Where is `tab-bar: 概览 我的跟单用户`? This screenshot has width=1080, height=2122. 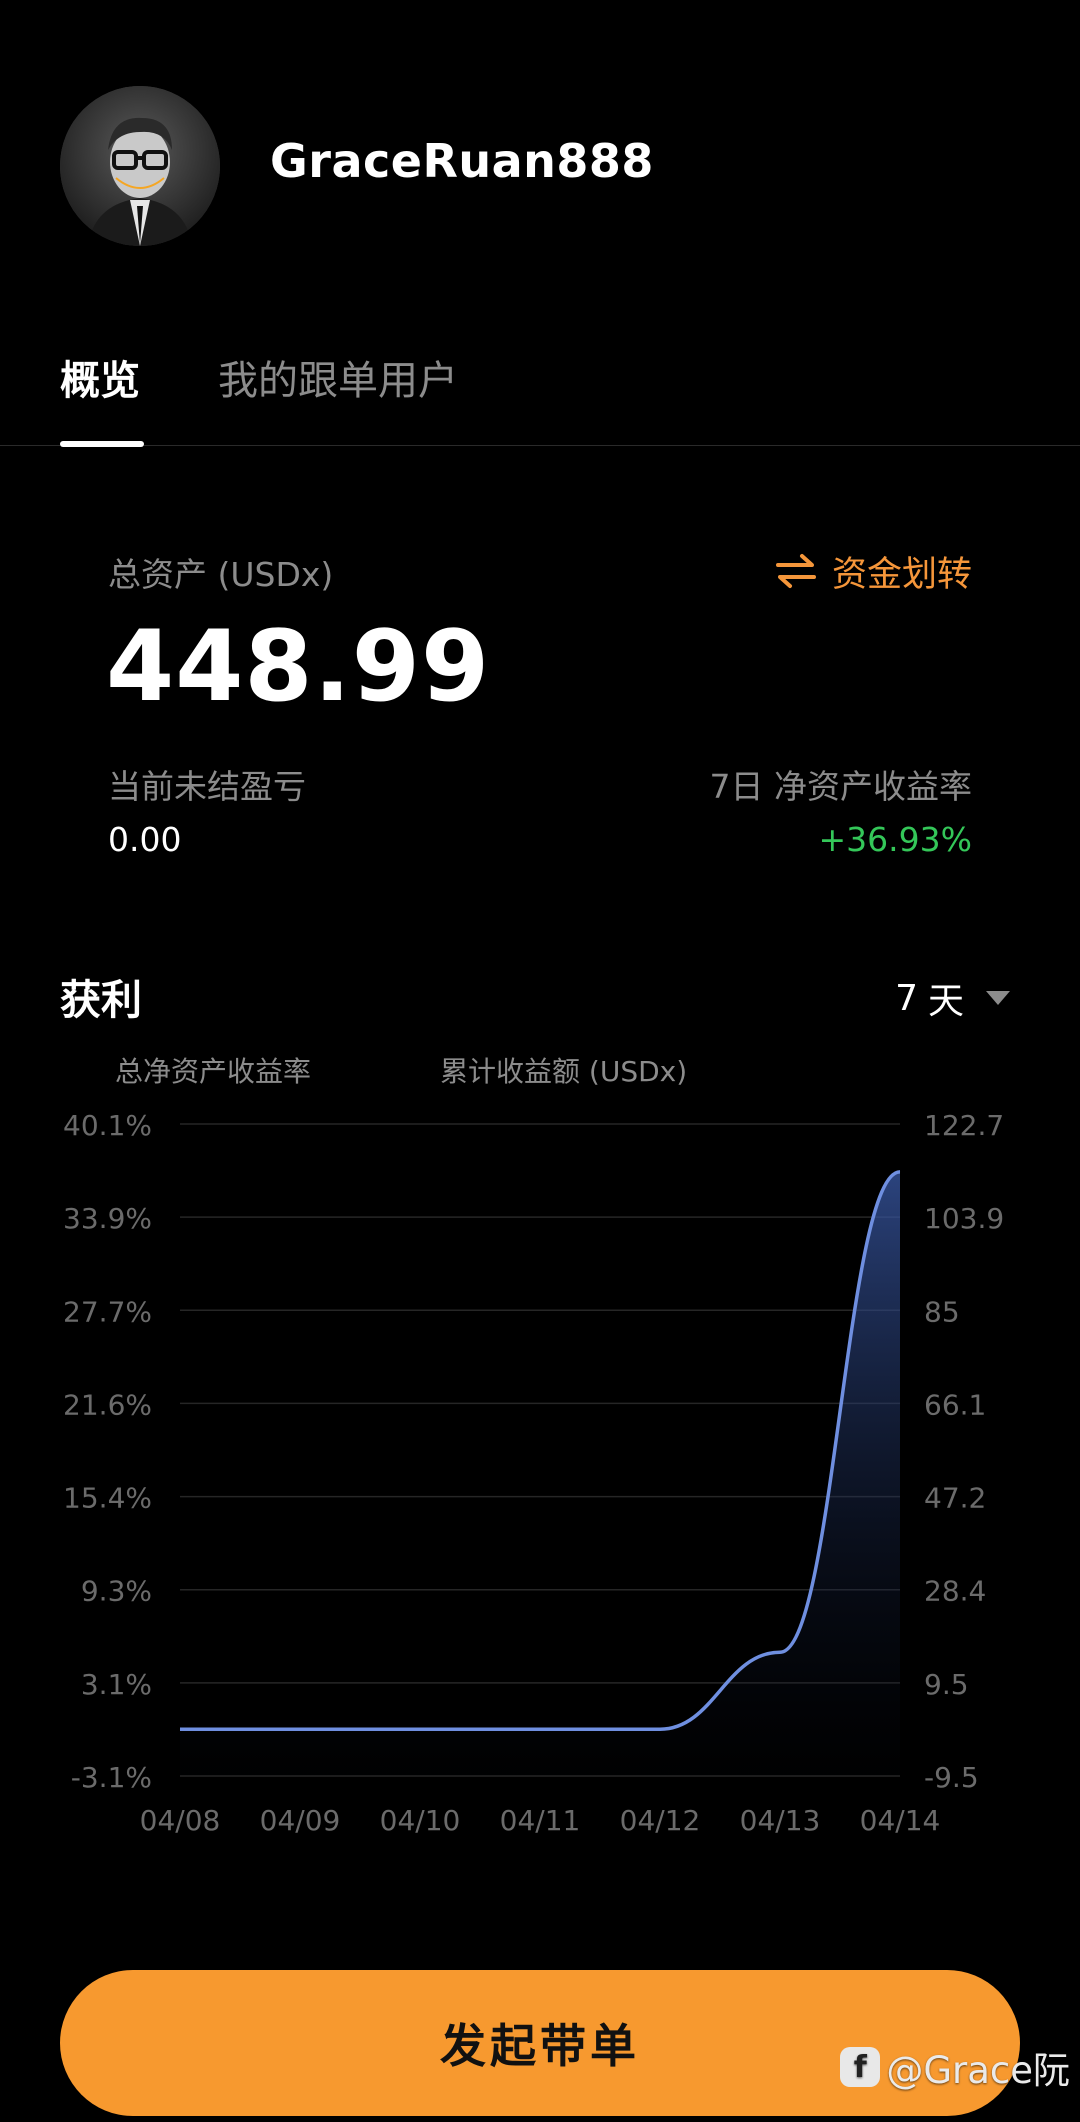 tab-bar: 概览 我的跟单用户 is located at coordinates (540, 388).